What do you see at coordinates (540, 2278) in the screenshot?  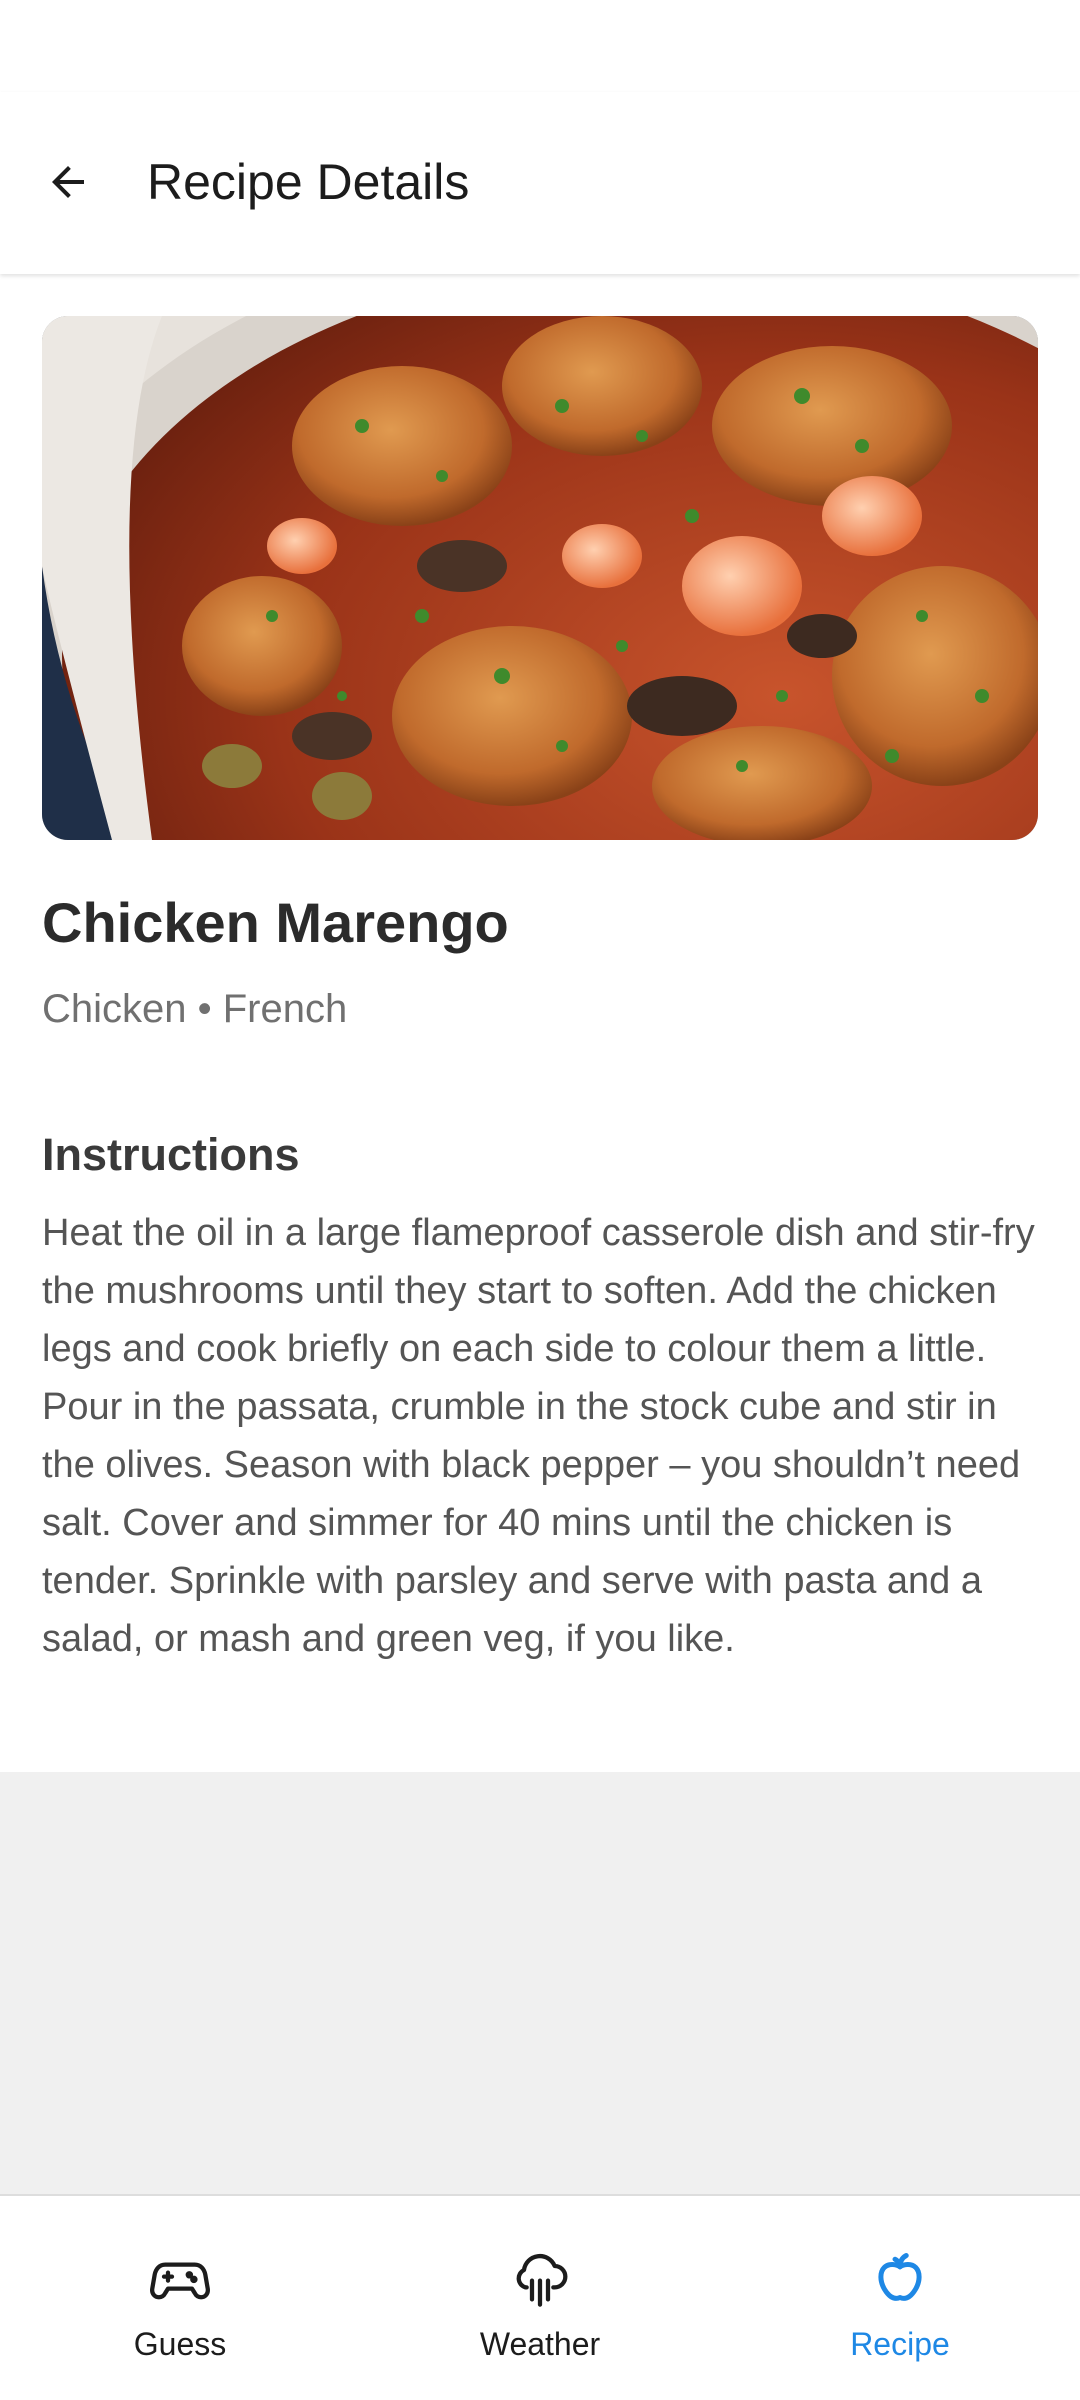 I see `cloud-rain-icon` at bounding box center [540, 2278].